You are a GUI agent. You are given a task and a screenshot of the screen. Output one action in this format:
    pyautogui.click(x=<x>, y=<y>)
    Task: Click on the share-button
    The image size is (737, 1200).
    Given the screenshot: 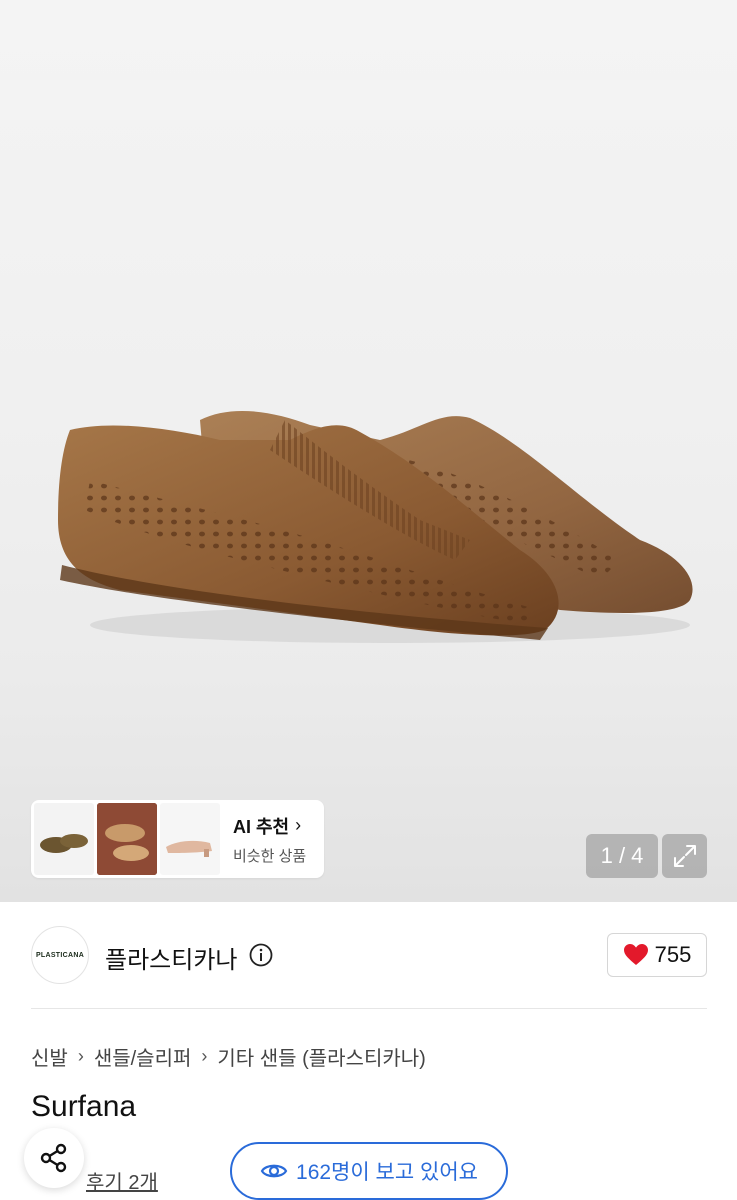 What is the action you would take?
    pyautogui.click(x=54, y=1158)
    